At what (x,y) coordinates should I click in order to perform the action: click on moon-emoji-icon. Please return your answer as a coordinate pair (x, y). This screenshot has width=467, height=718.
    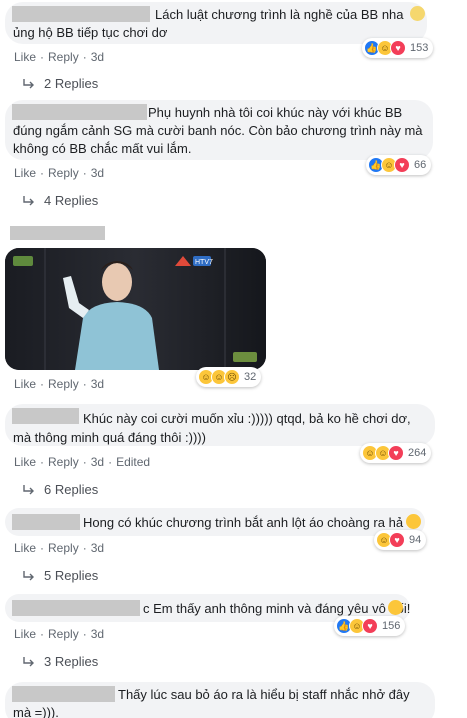
    Looking at the image, I should click on (417, 13).